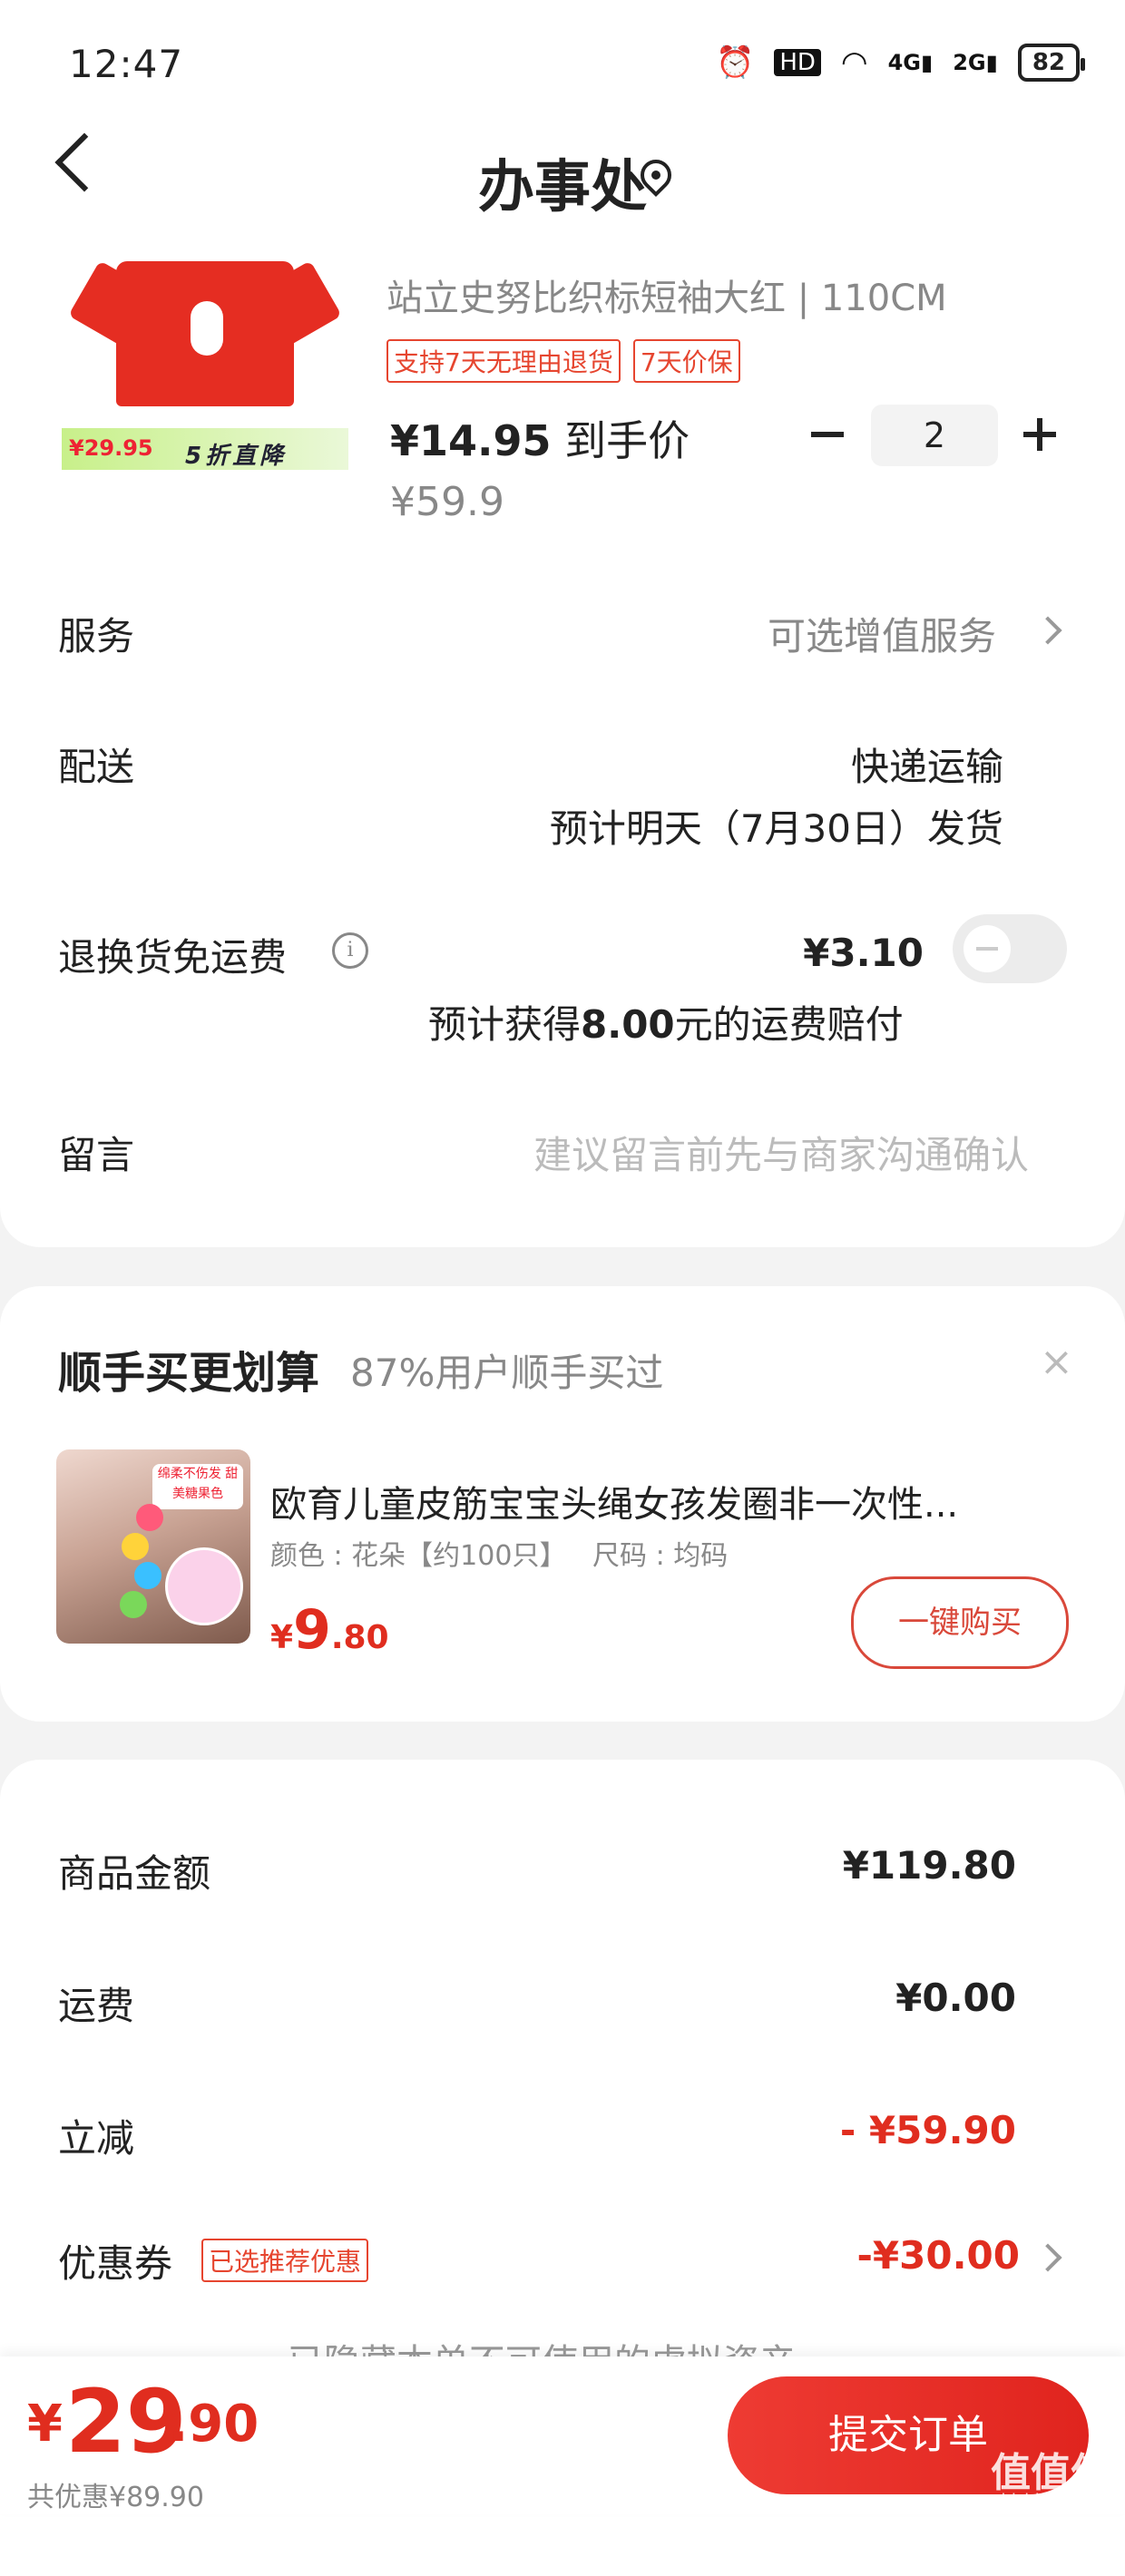  What do you see at coordinates (987, 948) in the screenshot?
I see `toggle-knob` at bounding box center [987, 948].